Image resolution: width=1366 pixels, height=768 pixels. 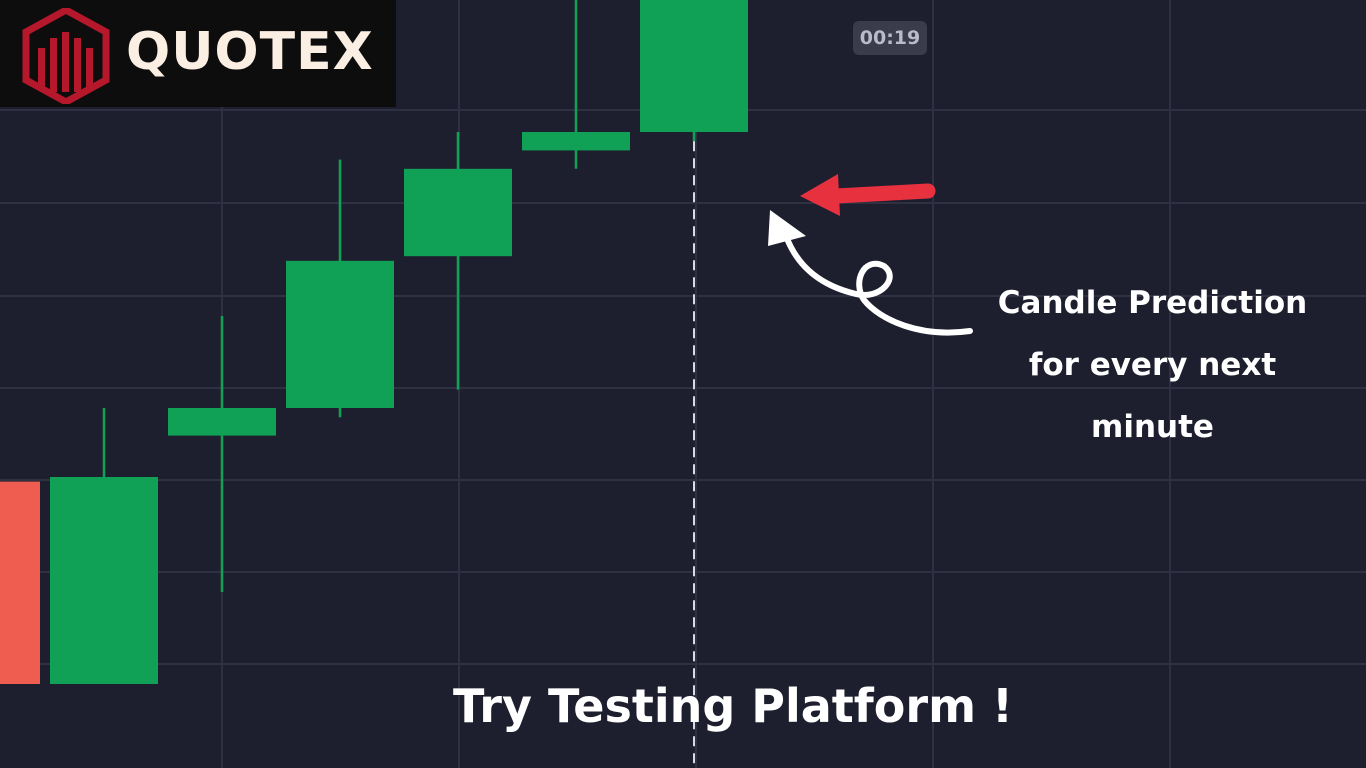 What do you see at coordinates (733, 706) in the screenshot?
I see `cta-text: Try Testing Platform !` at bounding box center [733, 706].